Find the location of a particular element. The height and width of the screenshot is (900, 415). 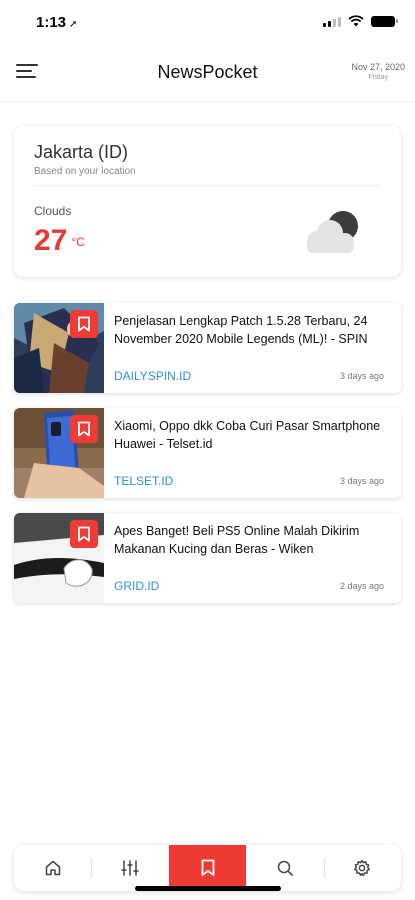

weather-location-note: Based on your location is located at coordinates (85, 171).